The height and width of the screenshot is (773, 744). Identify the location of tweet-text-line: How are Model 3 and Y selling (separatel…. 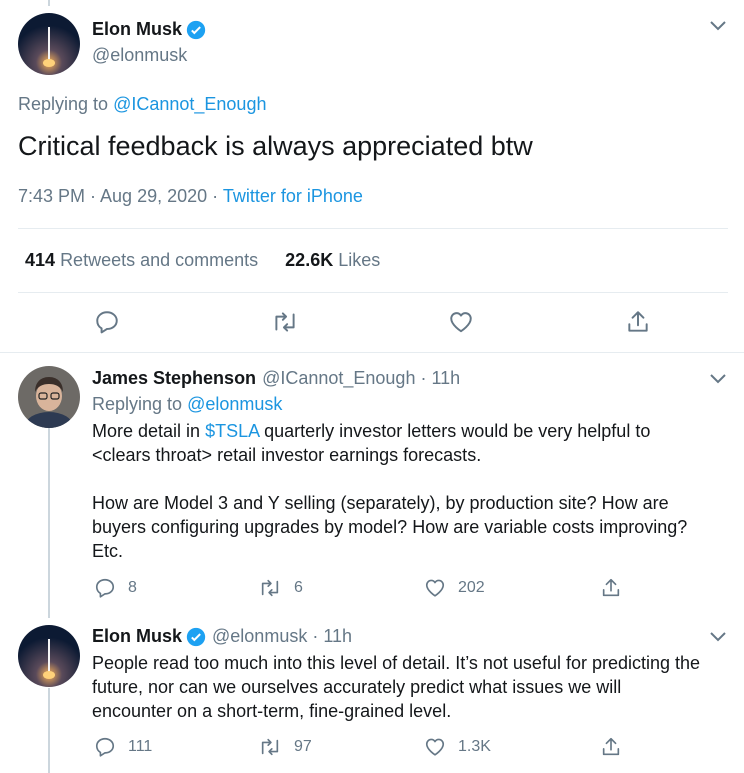
(380, 503).